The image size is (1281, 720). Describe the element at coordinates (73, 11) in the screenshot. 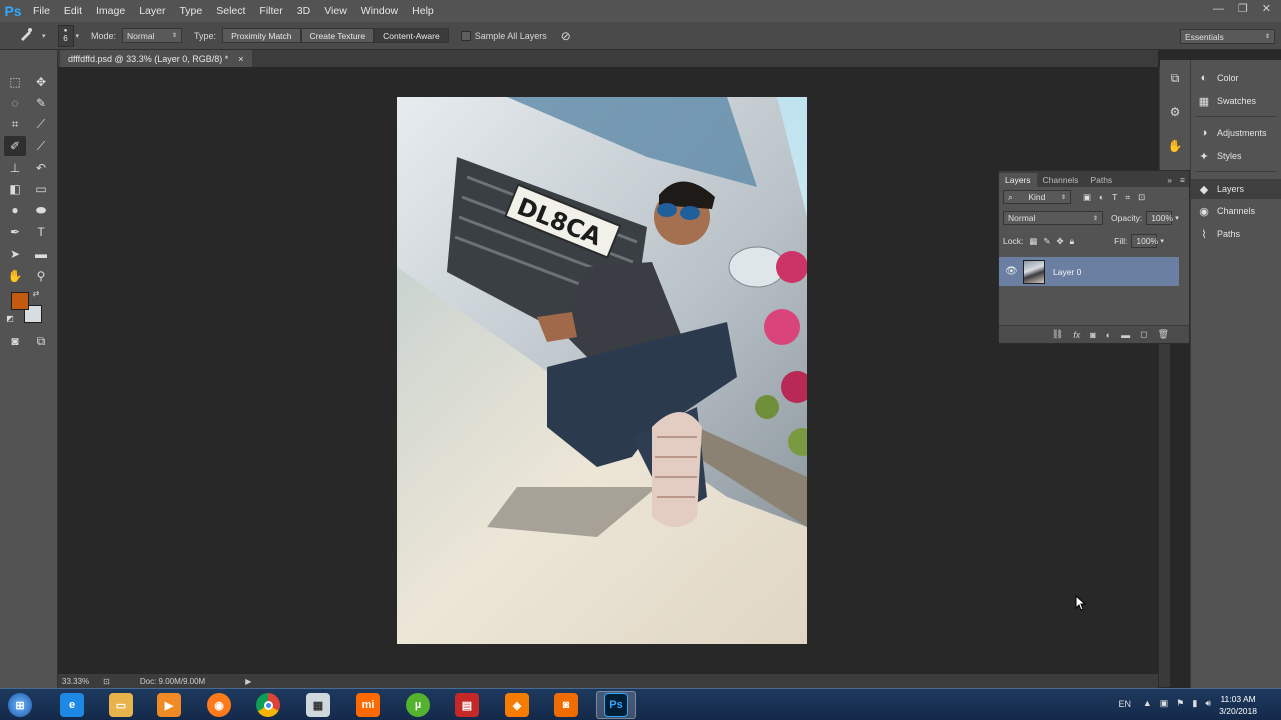

I see `menu-edit: Edit` at that location.